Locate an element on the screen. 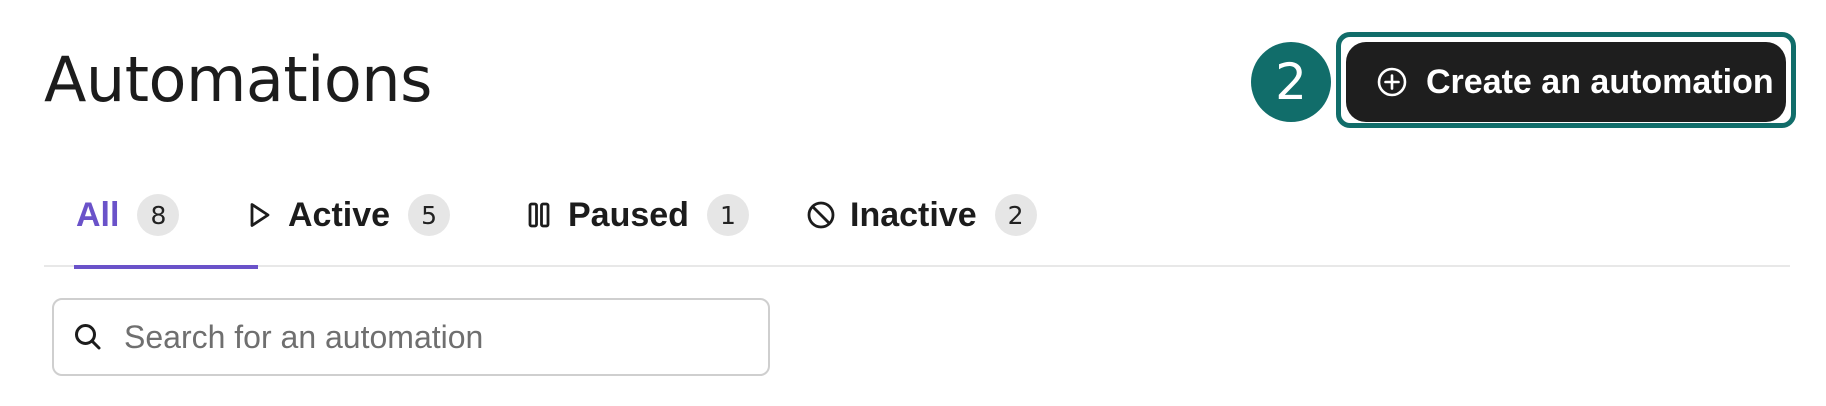 The image size is (1826, 406). tab-active-count: 5 is located at coordinates (429, 215).